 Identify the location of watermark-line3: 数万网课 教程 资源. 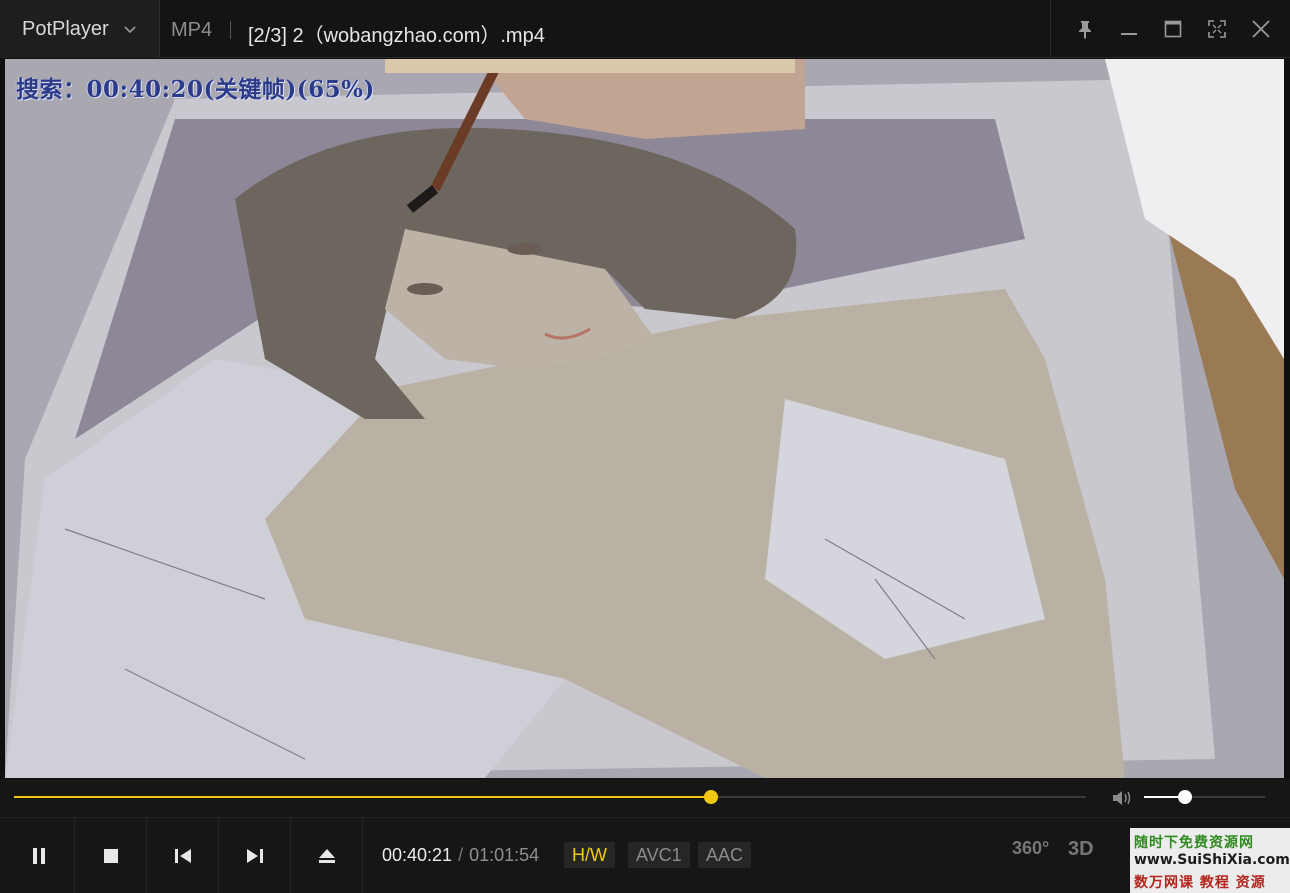
(1200, 883).